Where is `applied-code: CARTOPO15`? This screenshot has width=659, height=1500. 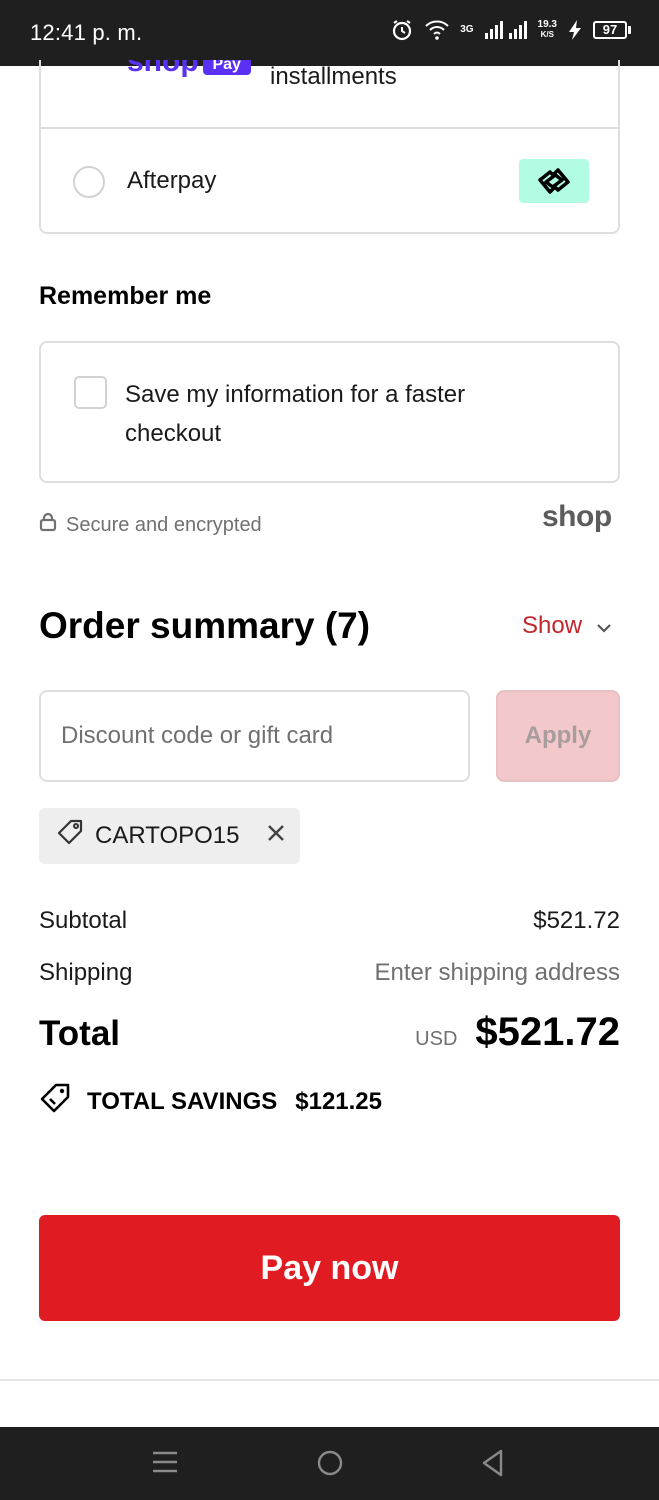 applied-code: CARTOPO15 is located at coordinates (167, 835).